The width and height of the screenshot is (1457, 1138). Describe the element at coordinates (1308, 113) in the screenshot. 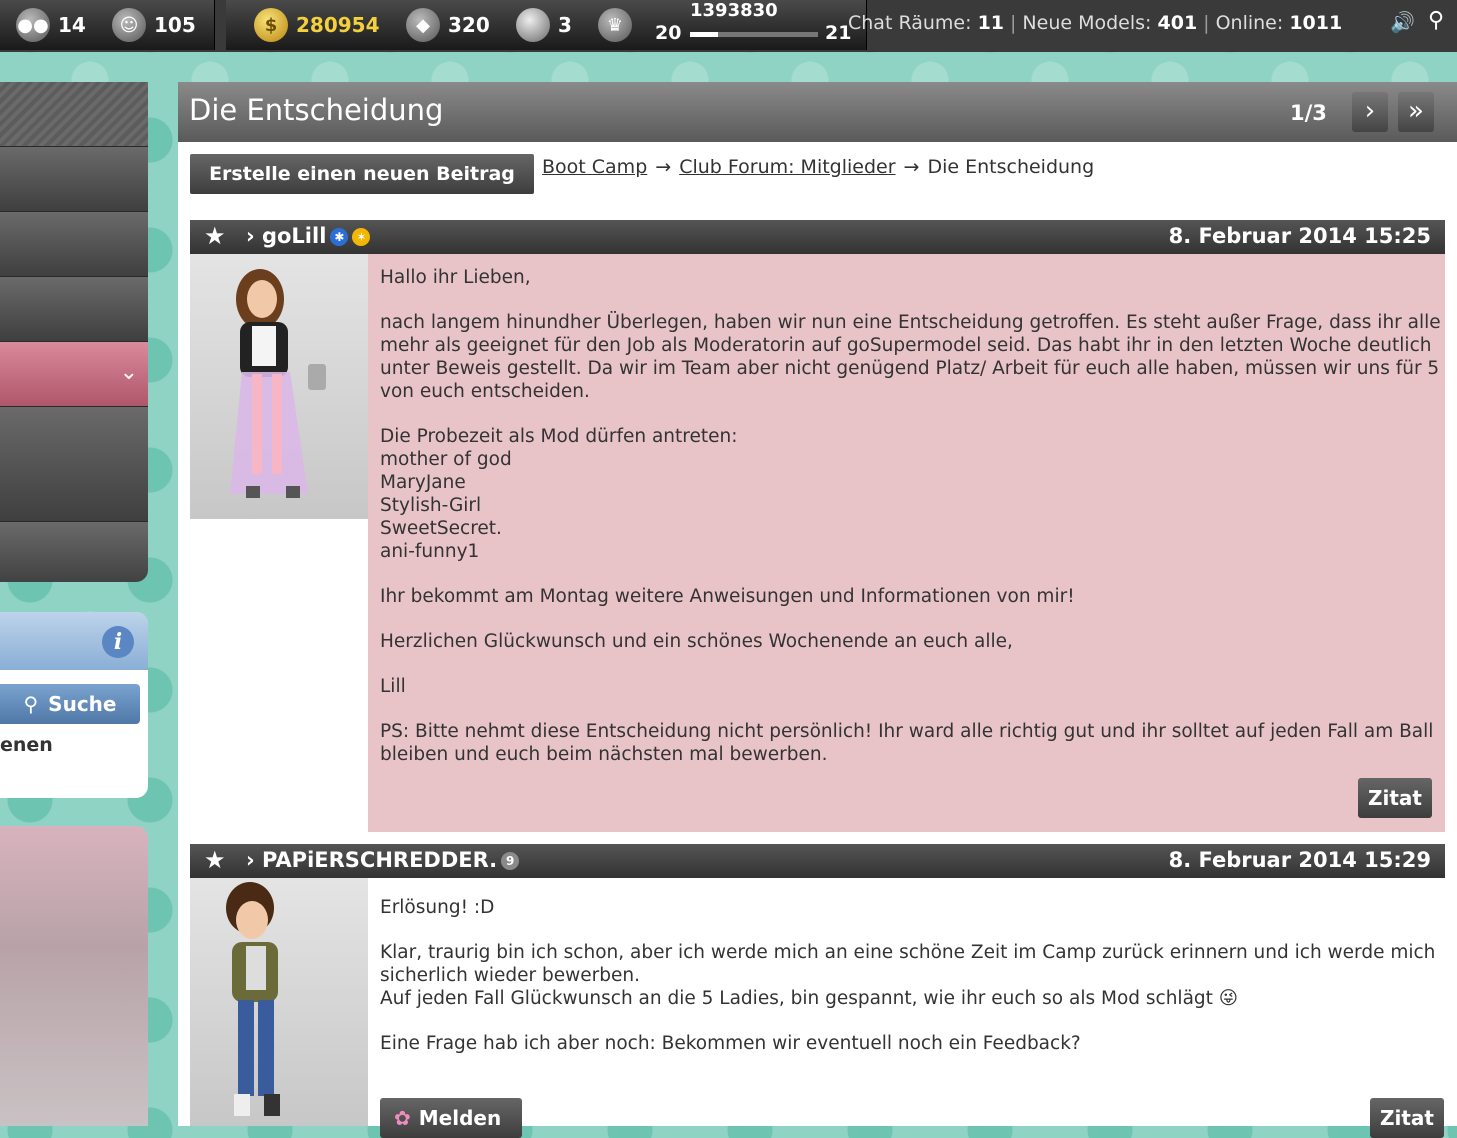

I see `page-indicator: 1/3` at that location.